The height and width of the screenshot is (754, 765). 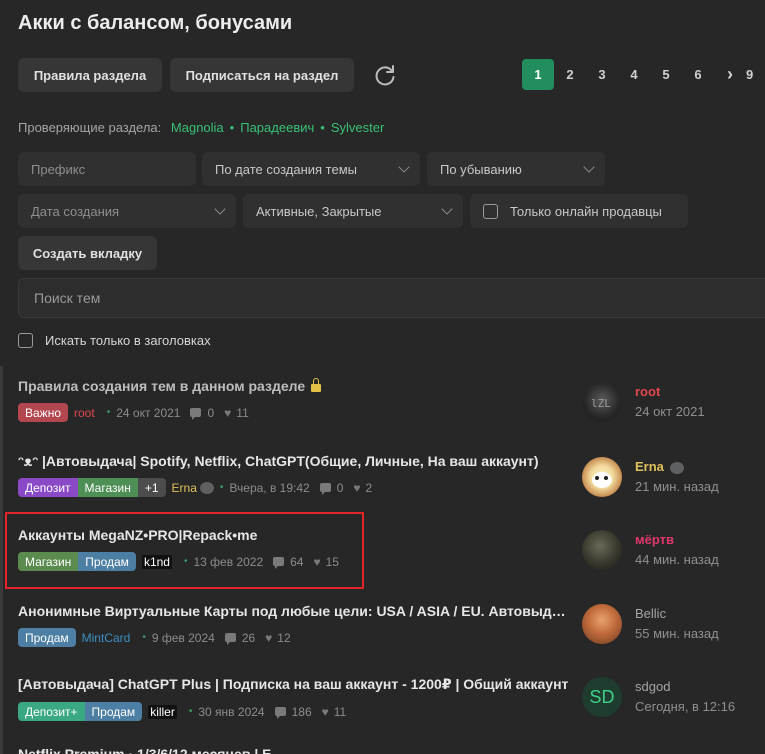 What do you see at coordinates (319, 211) in the screenshot?
I see `state-value: Активные, Закрытые` at bounding box center [319, 211].